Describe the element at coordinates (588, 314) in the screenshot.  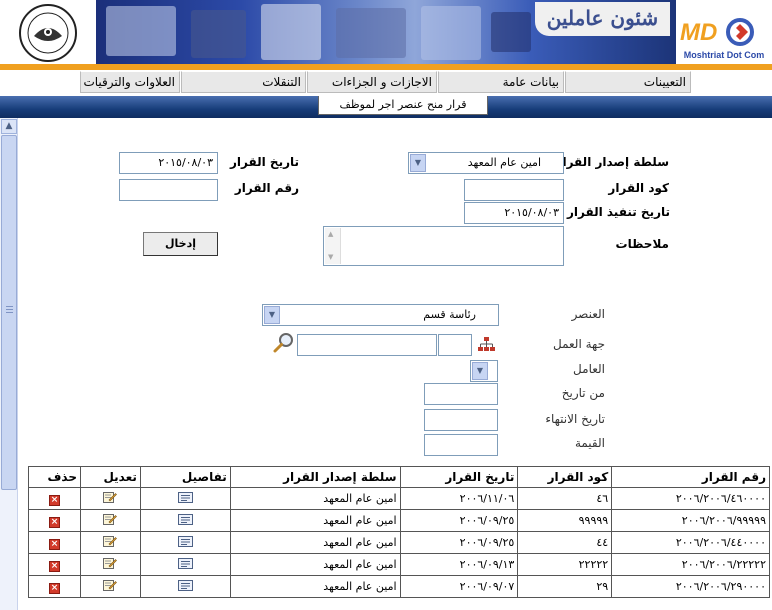
I see `element-label: العنصر` at that location.